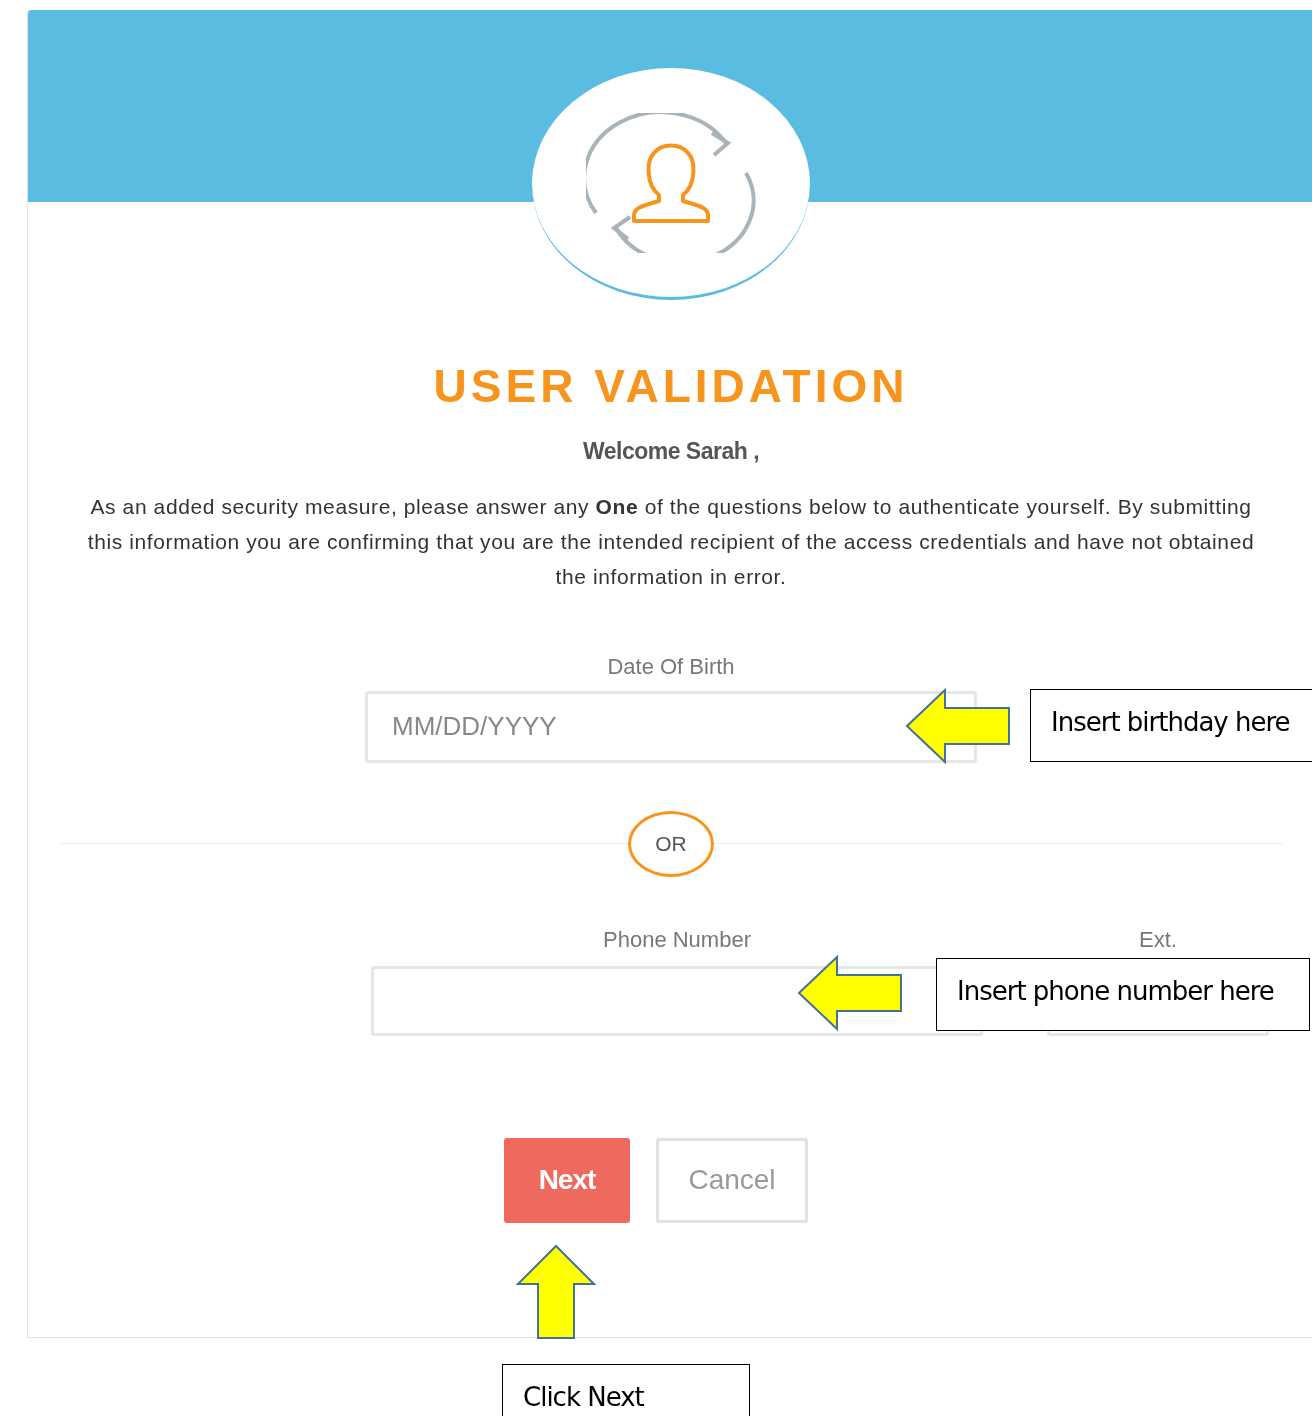 This screenshot has height=1416, width=1312. I want to click on callout-tooltip: Insert phone number here, so click(1123, 994).